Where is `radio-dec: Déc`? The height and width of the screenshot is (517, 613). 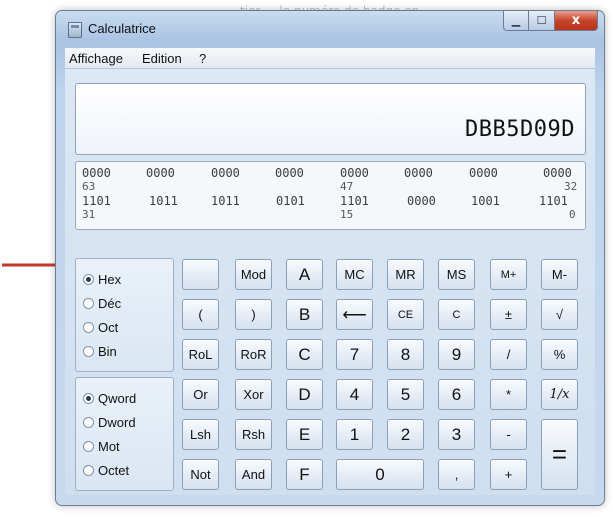 radio-dec: Déc is located at coordinates (102, 303).